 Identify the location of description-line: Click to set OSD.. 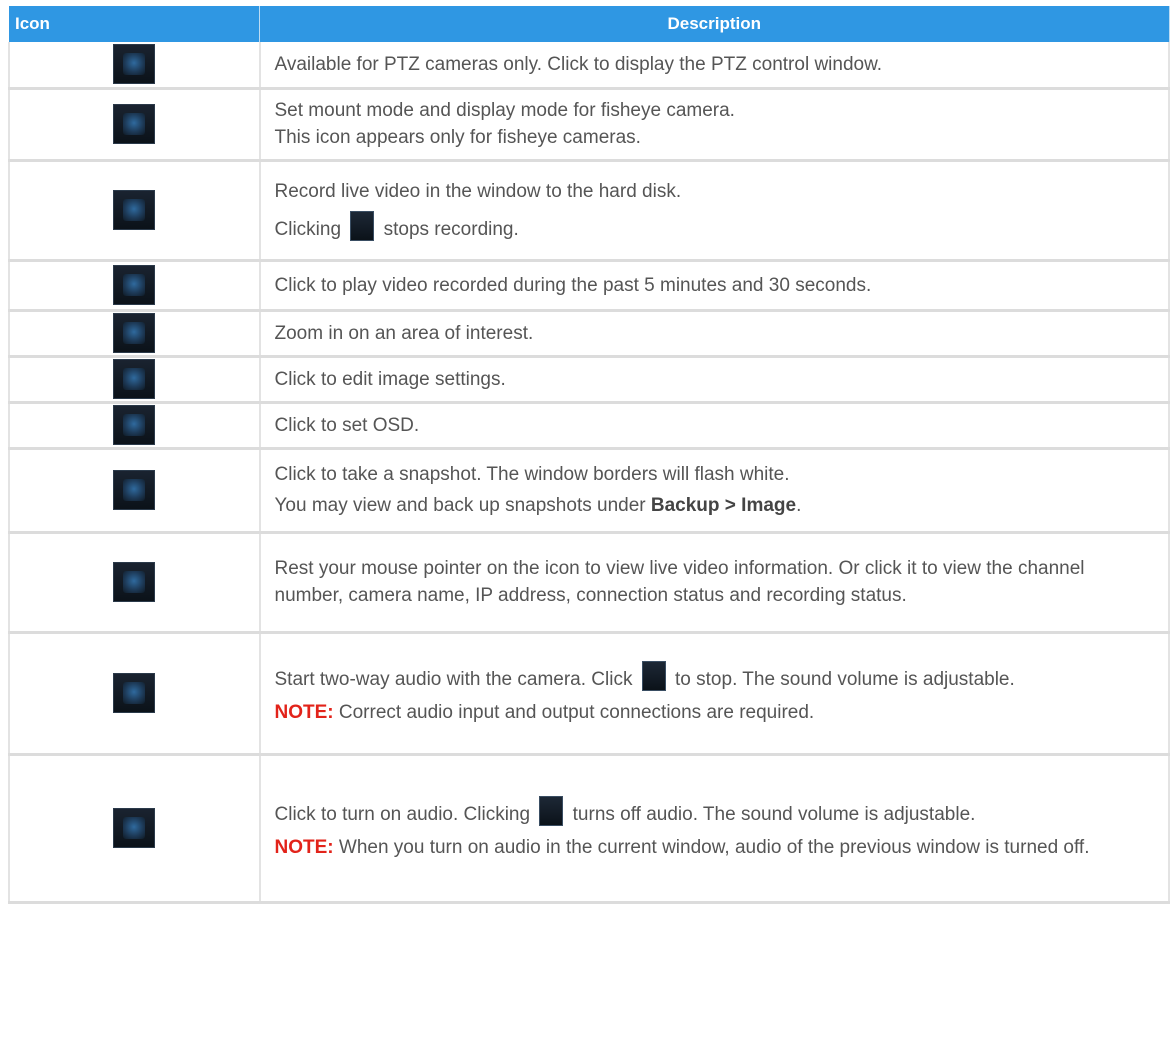
(347, 425).